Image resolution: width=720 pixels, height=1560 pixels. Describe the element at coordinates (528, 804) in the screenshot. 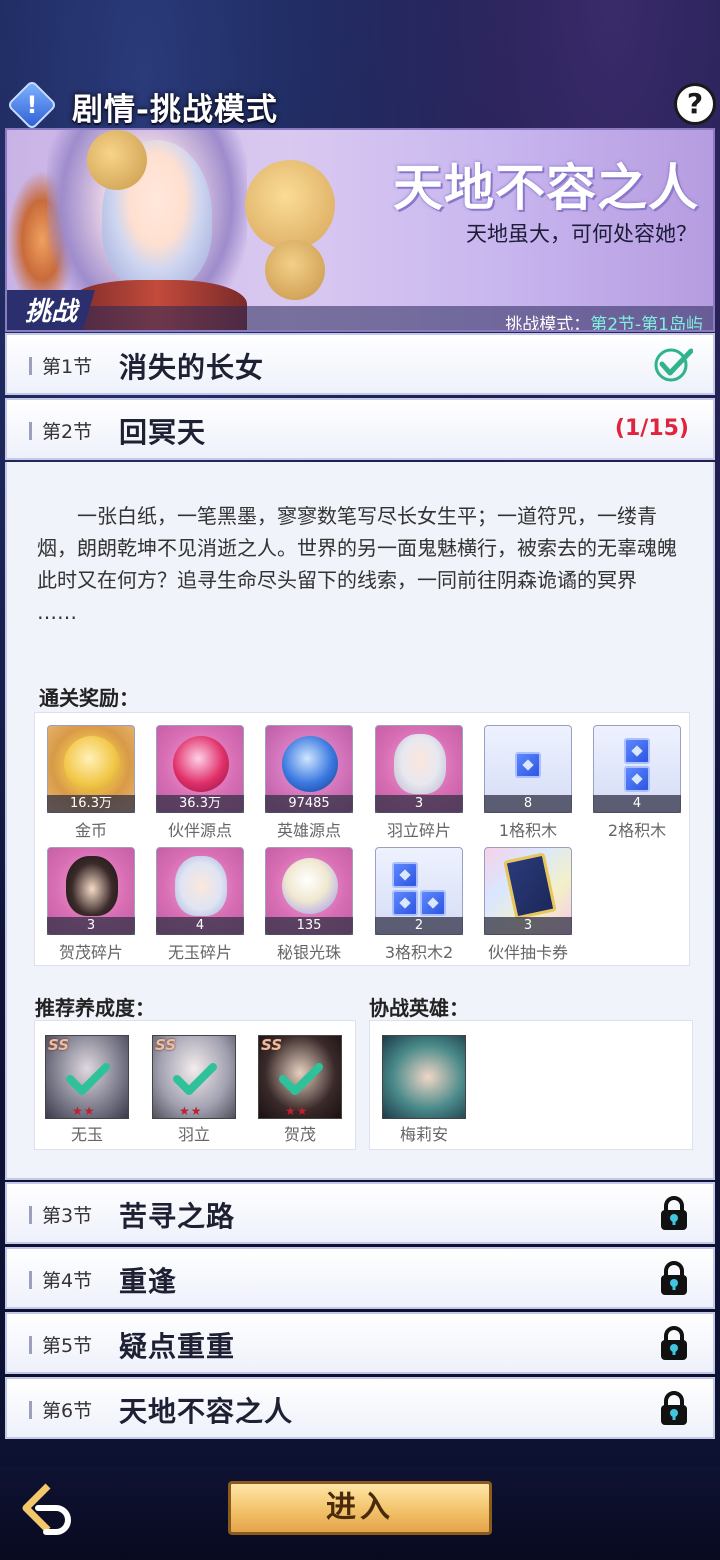

I see `reward-qty: 8` at that location.